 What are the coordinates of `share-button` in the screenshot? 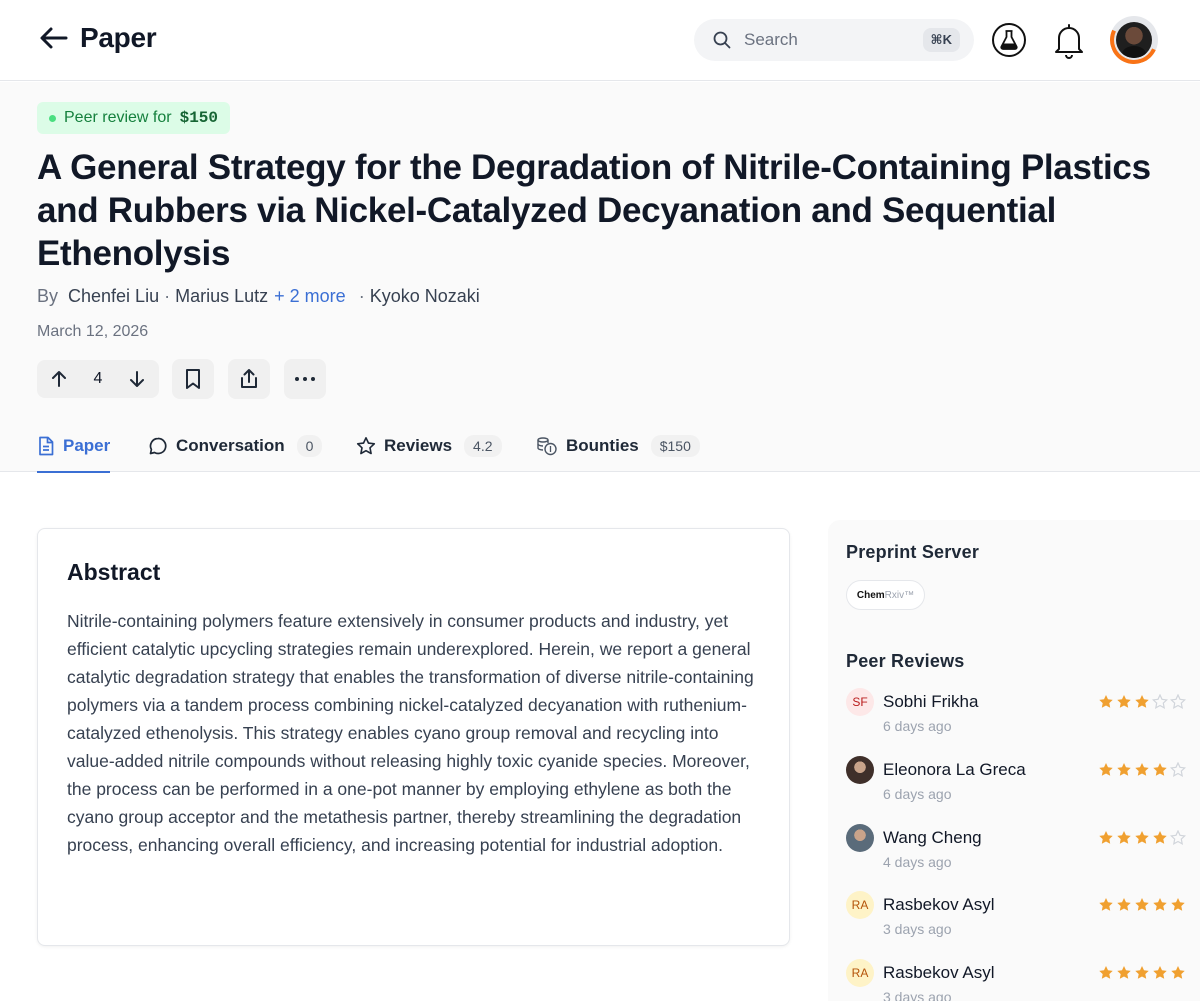 It's located at (249, 379).